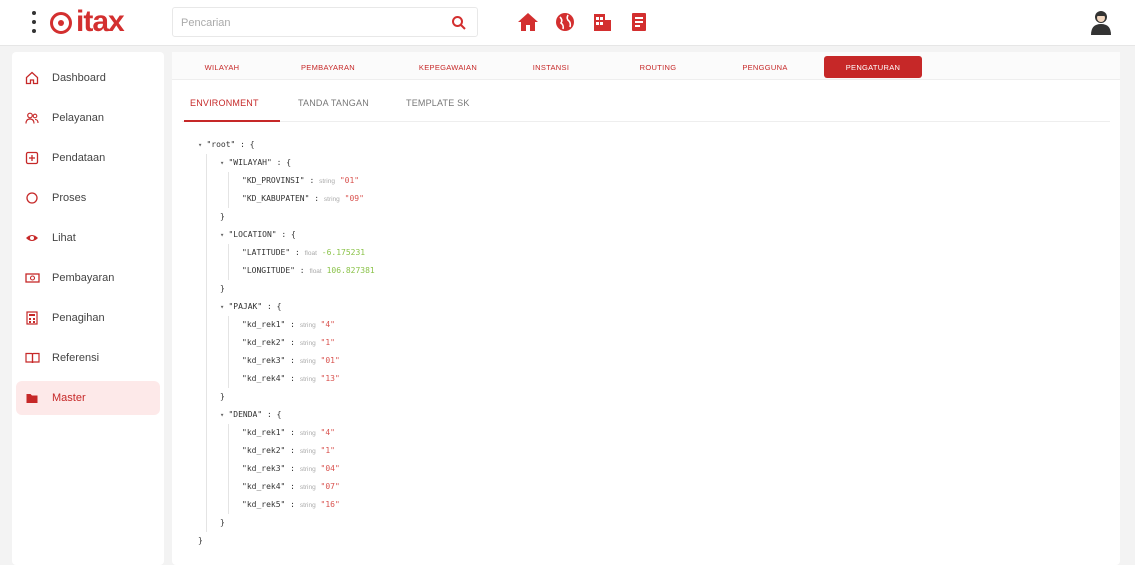  What do you see at coordinates (32, 398) in the screenshot?
I see `folder-icon` at bounding box center [32, 398].